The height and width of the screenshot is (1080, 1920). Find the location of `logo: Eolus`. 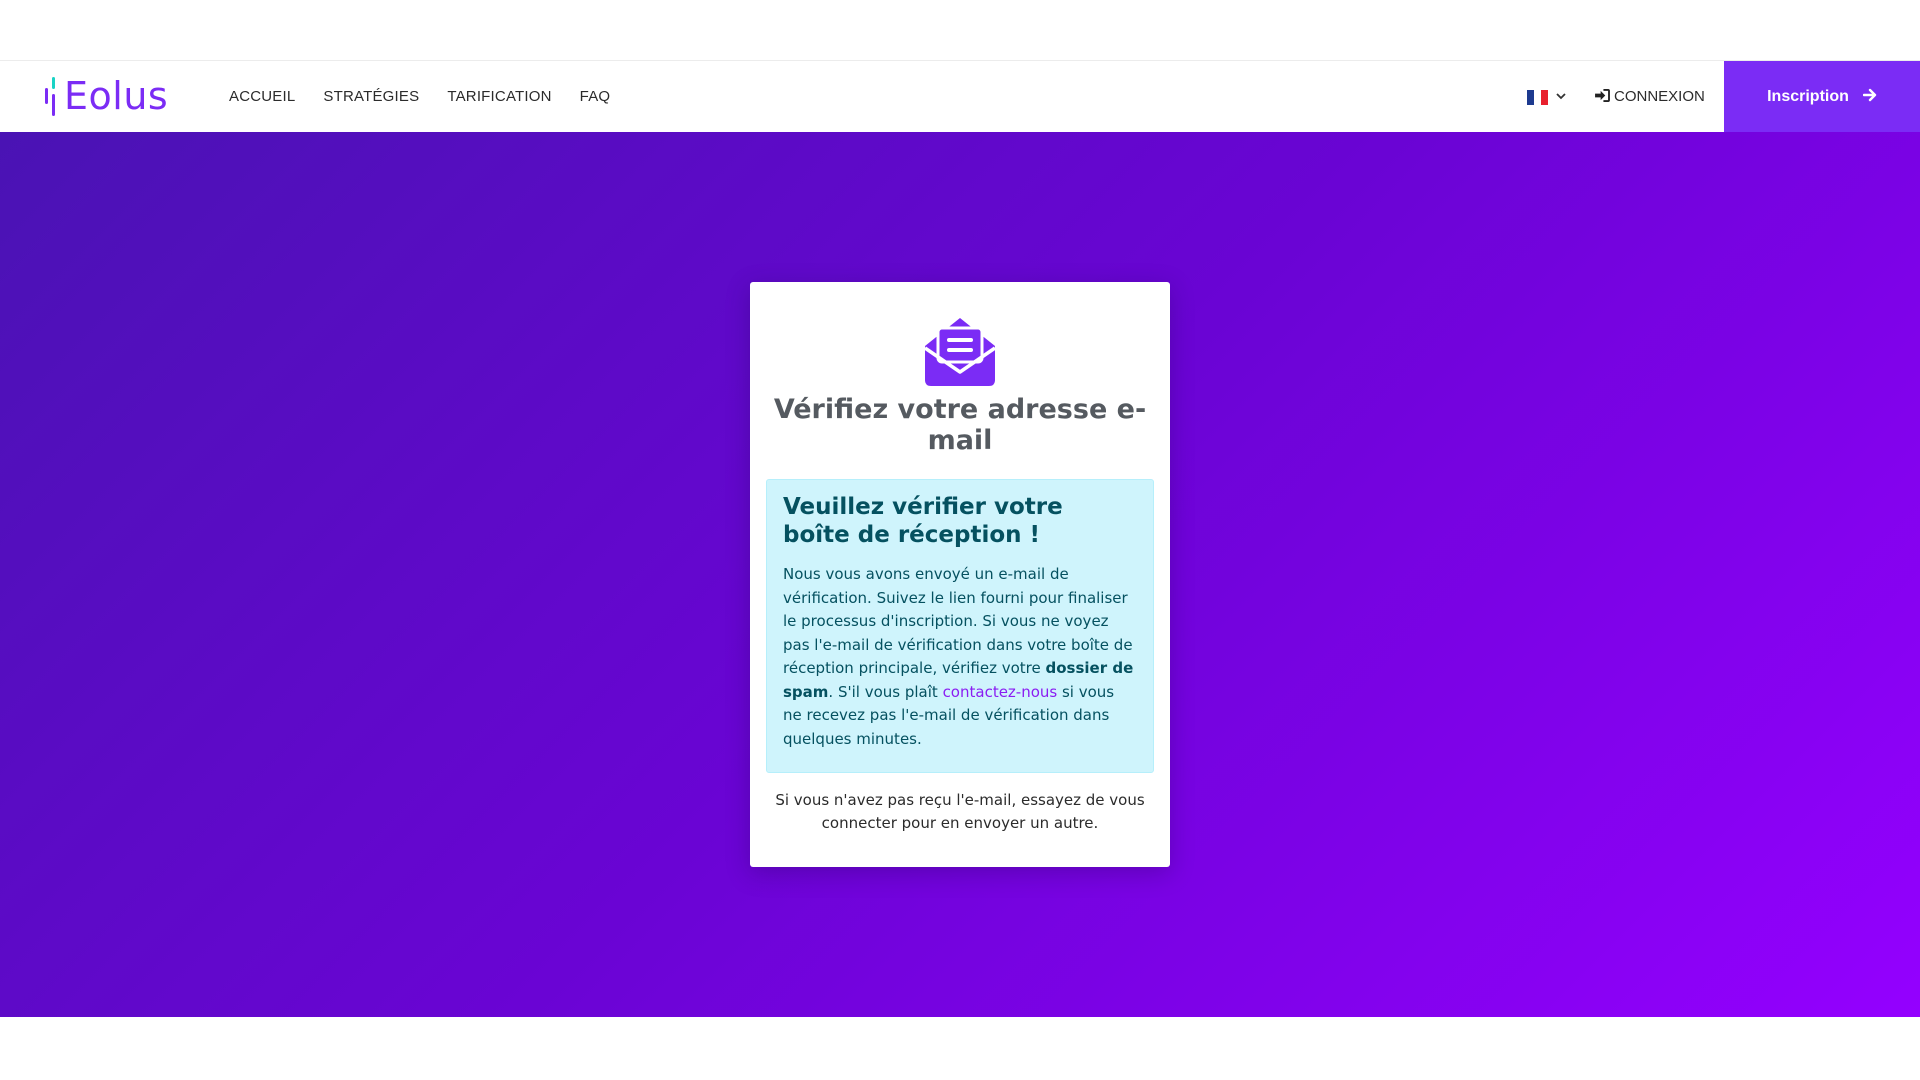

logo: Eolus is located at coordinates (106, 96).